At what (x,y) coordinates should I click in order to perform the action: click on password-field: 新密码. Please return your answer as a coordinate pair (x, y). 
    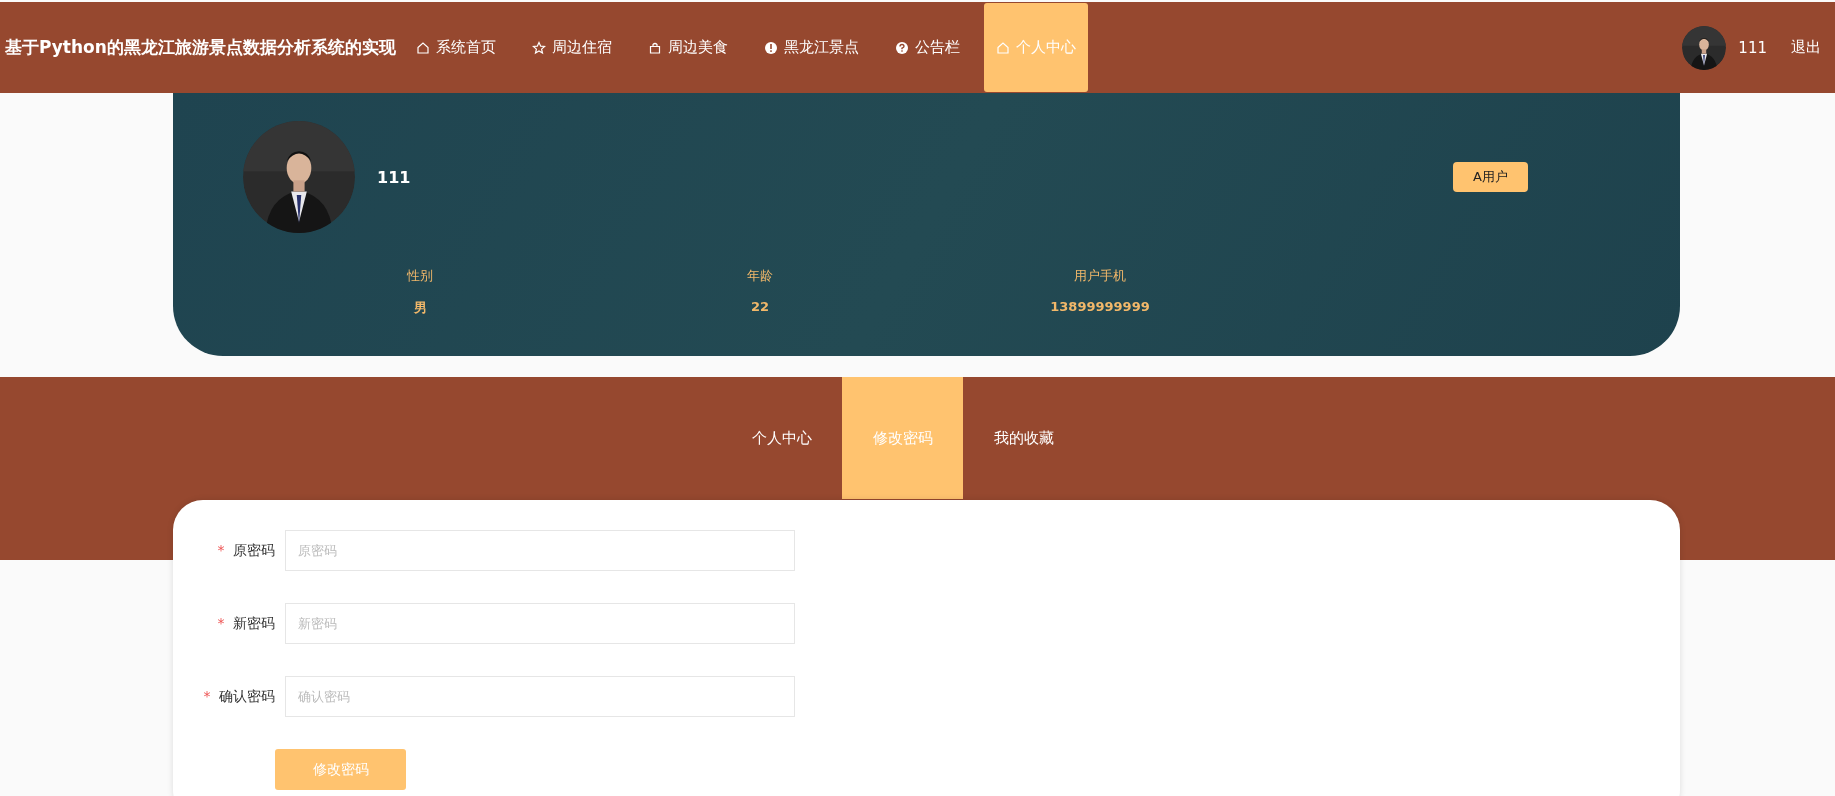
    Looking at the image, I should click on (540, 623).